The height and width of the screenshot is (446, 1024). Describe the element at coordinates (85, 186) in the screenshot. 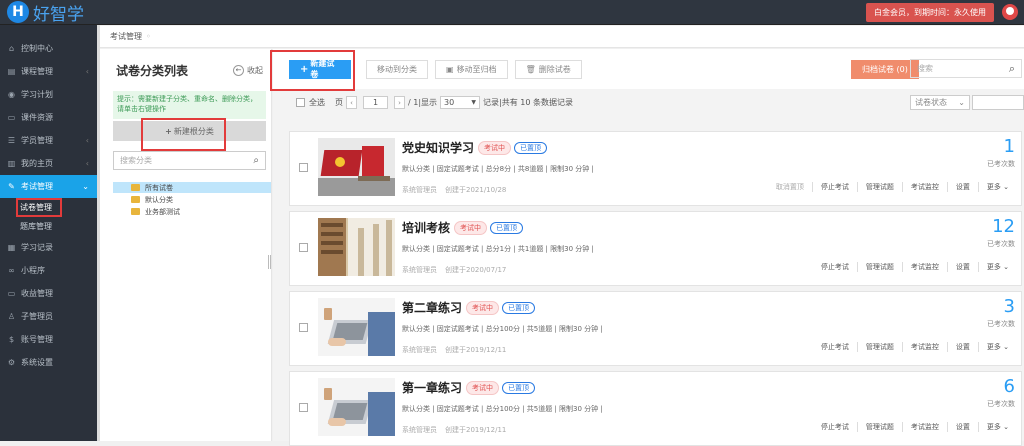

I see `chevron-icon: ⌄` at that location.